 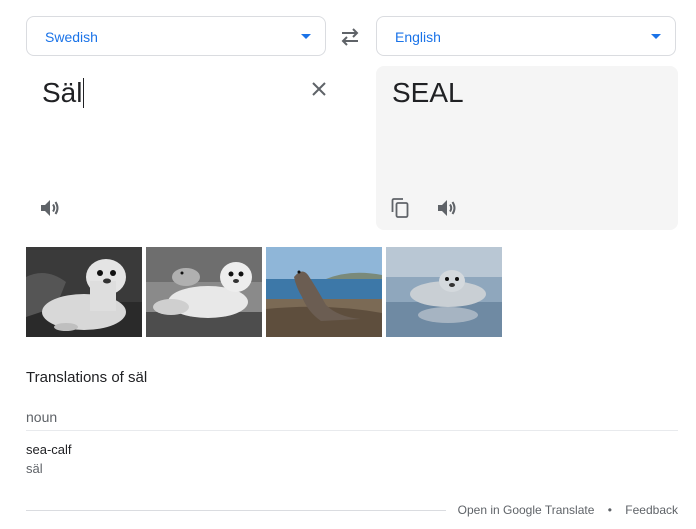 I want to click on swap-arrows-icon, so click(x=350, y=37).